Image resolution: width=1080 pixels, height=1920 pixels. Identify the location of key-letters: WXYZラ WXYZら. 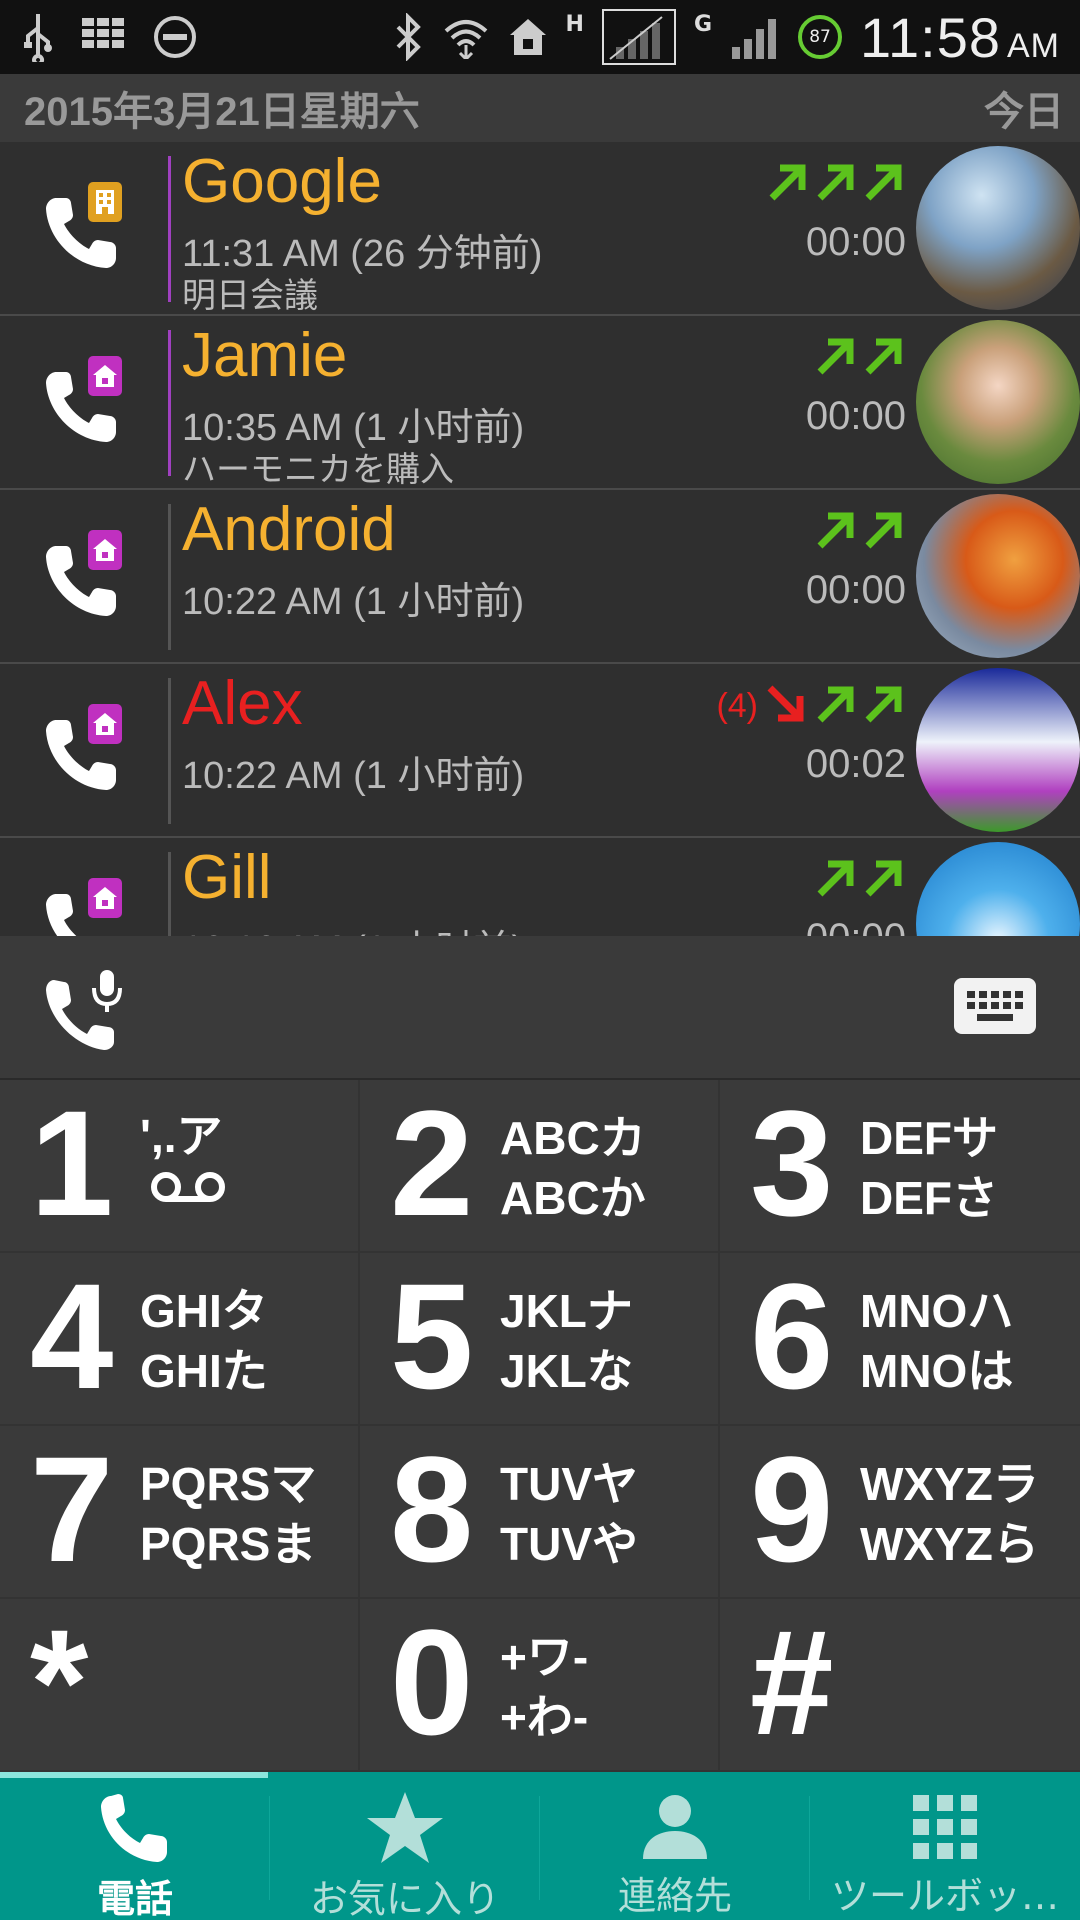
(949, 1514).